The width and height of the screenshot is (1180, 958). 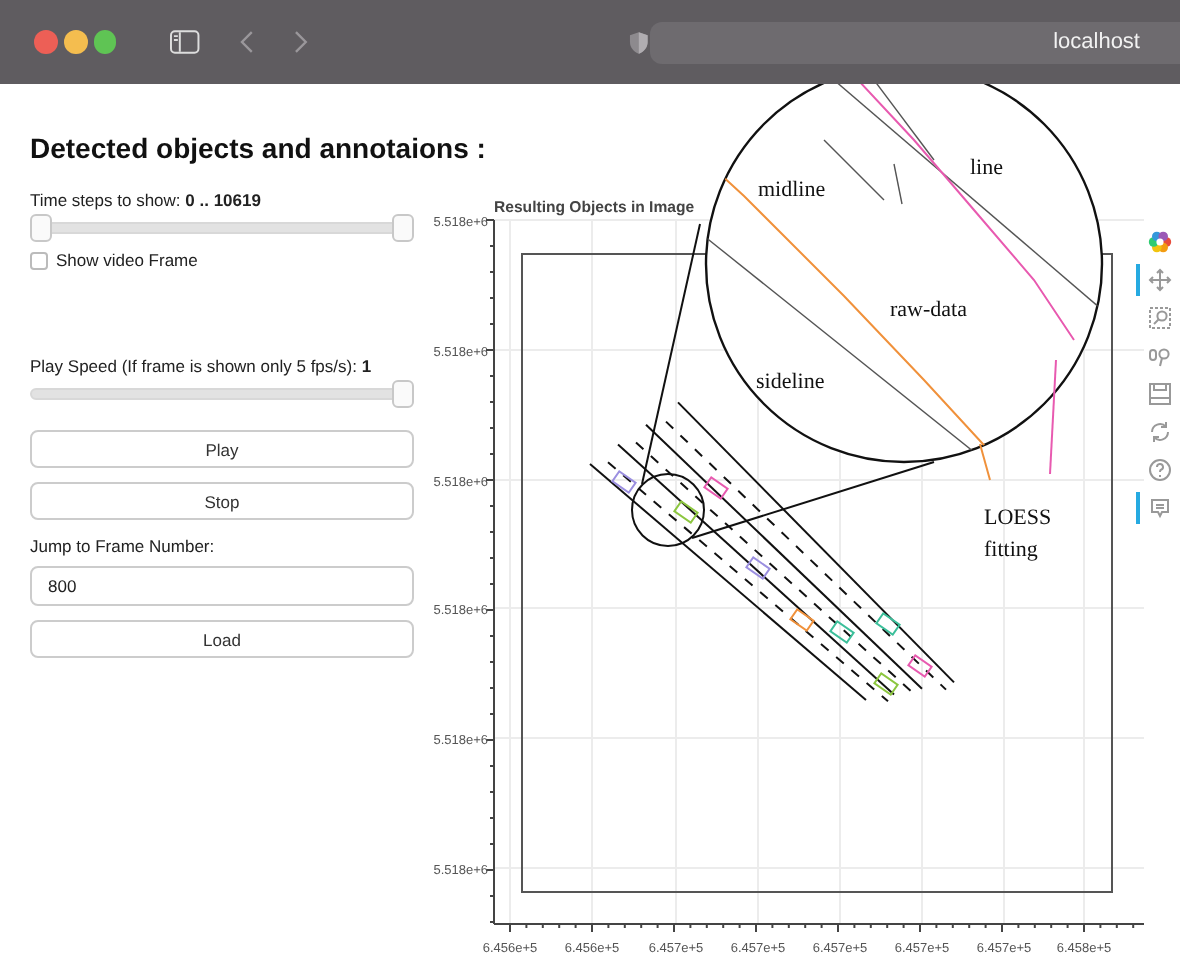 What do you see at coordinates (928, 310) in the screenshot?
I see `annotation-label: raw-data` at bounding box center [928, 310].